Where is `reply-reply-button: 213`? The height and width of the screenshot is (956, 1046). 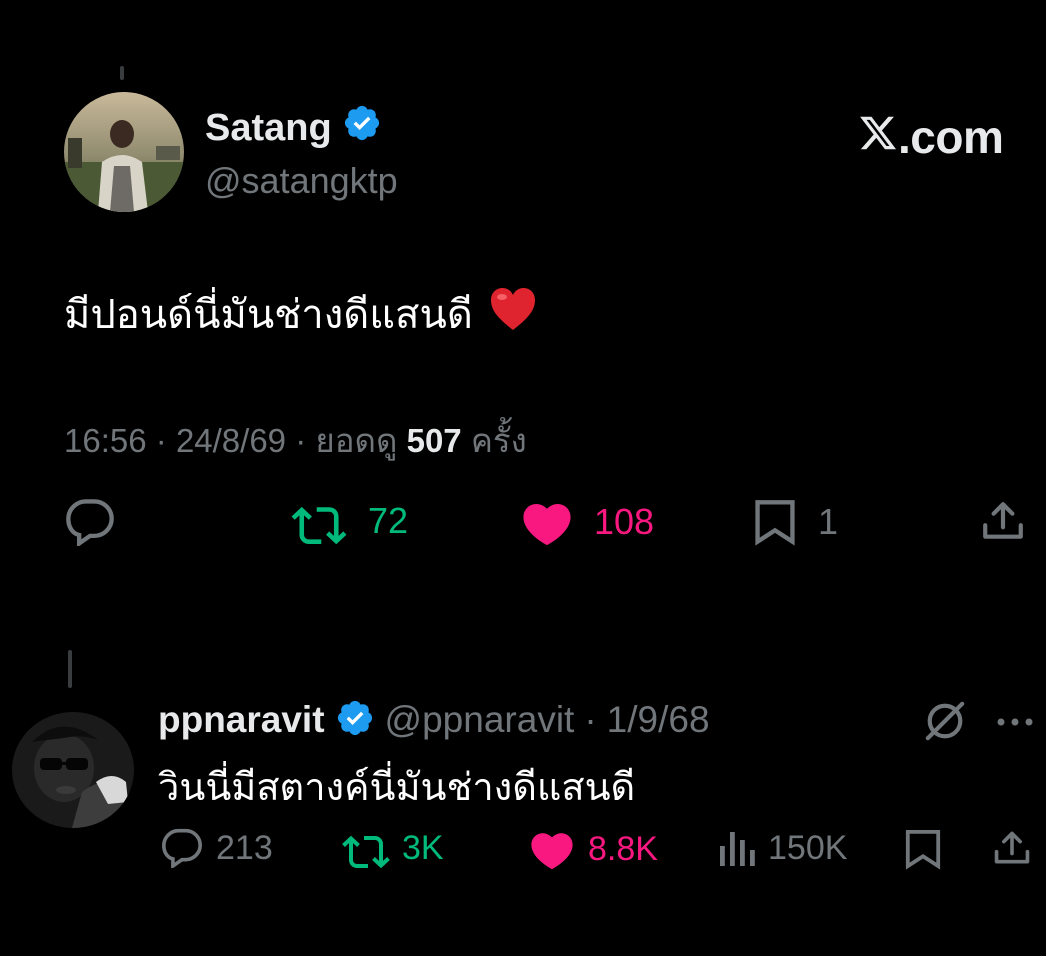
reply-reply-button: 213 is located at coordinates (216, 848).